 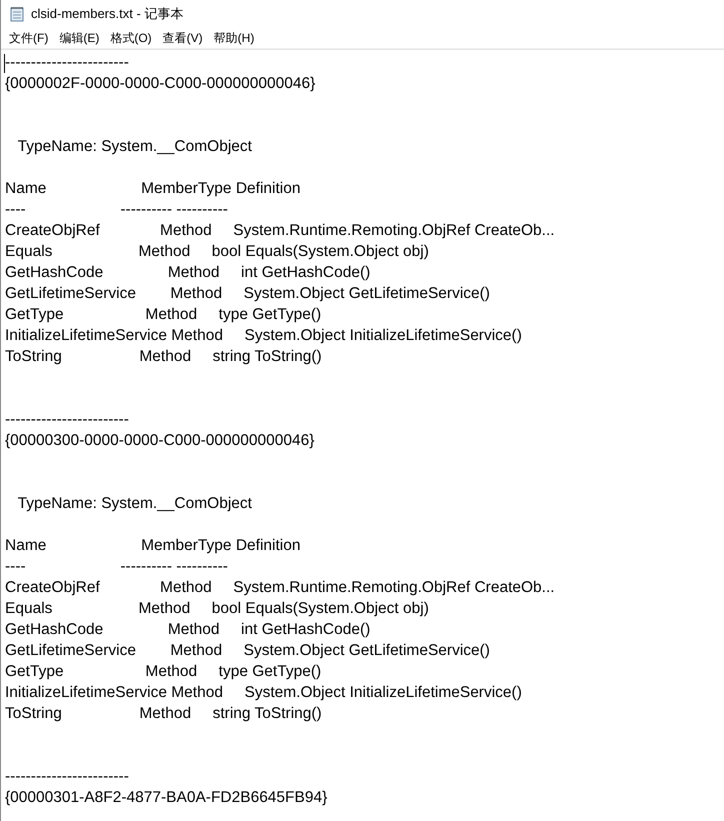 What do you see at coordinates (17, 14) in the screenshot?
I see `notepad-icon` at bounding box center [17, 14].